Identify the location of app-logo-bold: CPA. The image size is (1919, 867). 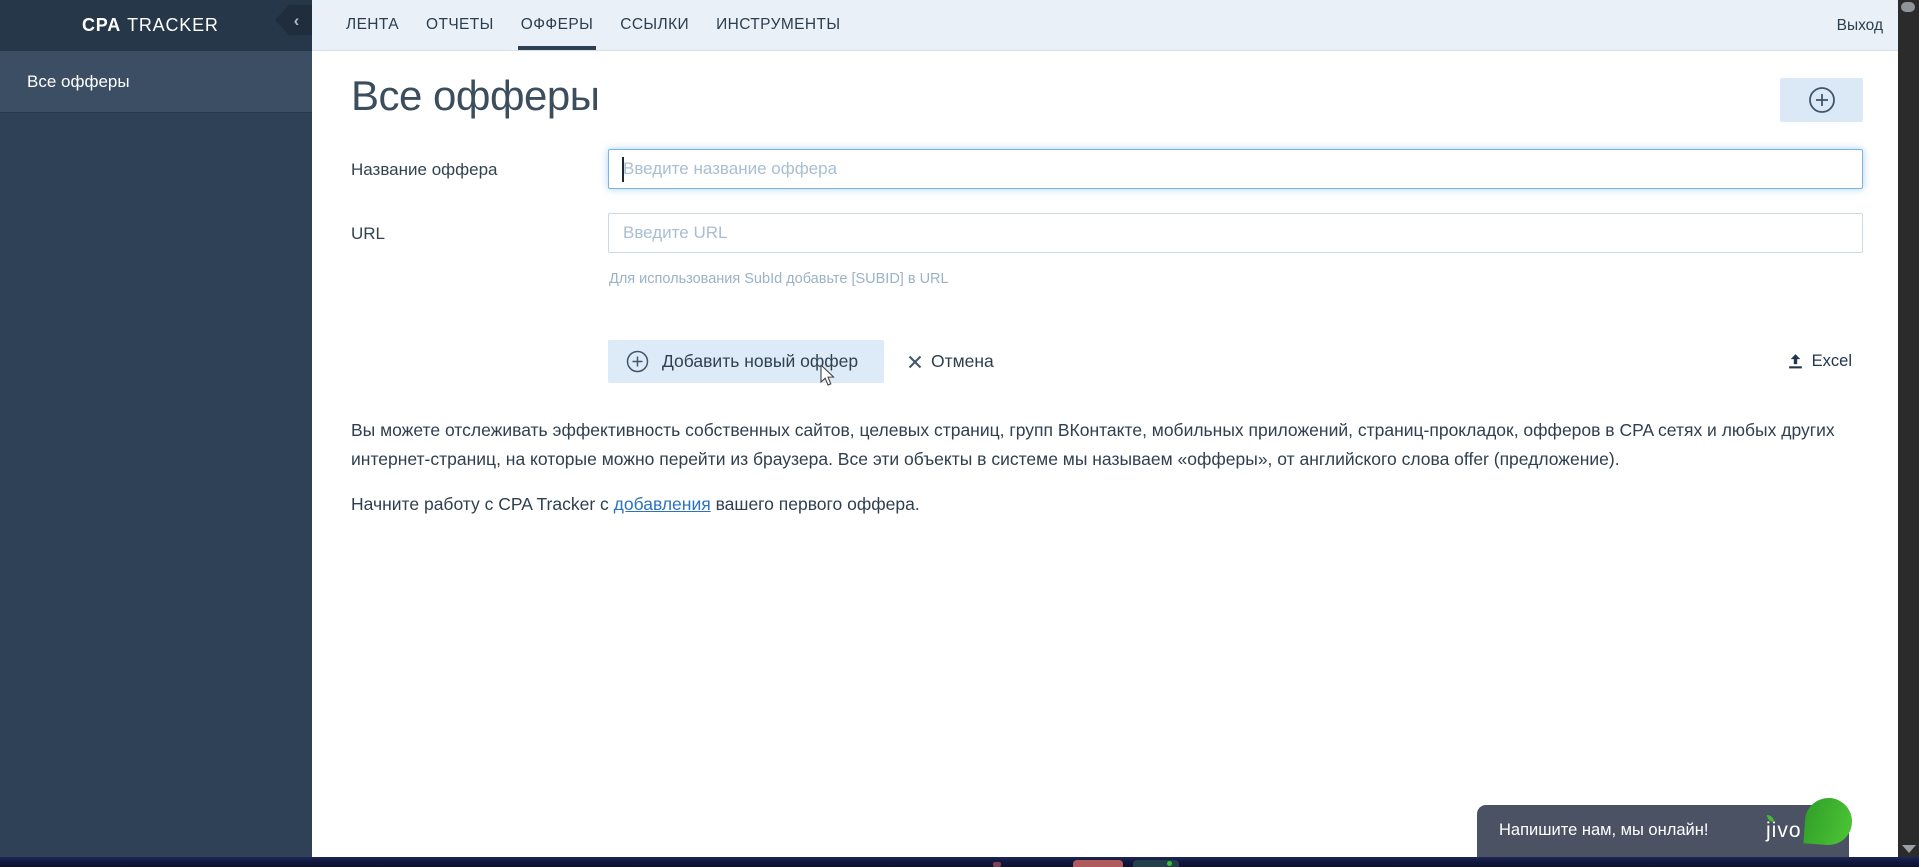
(102, 25).